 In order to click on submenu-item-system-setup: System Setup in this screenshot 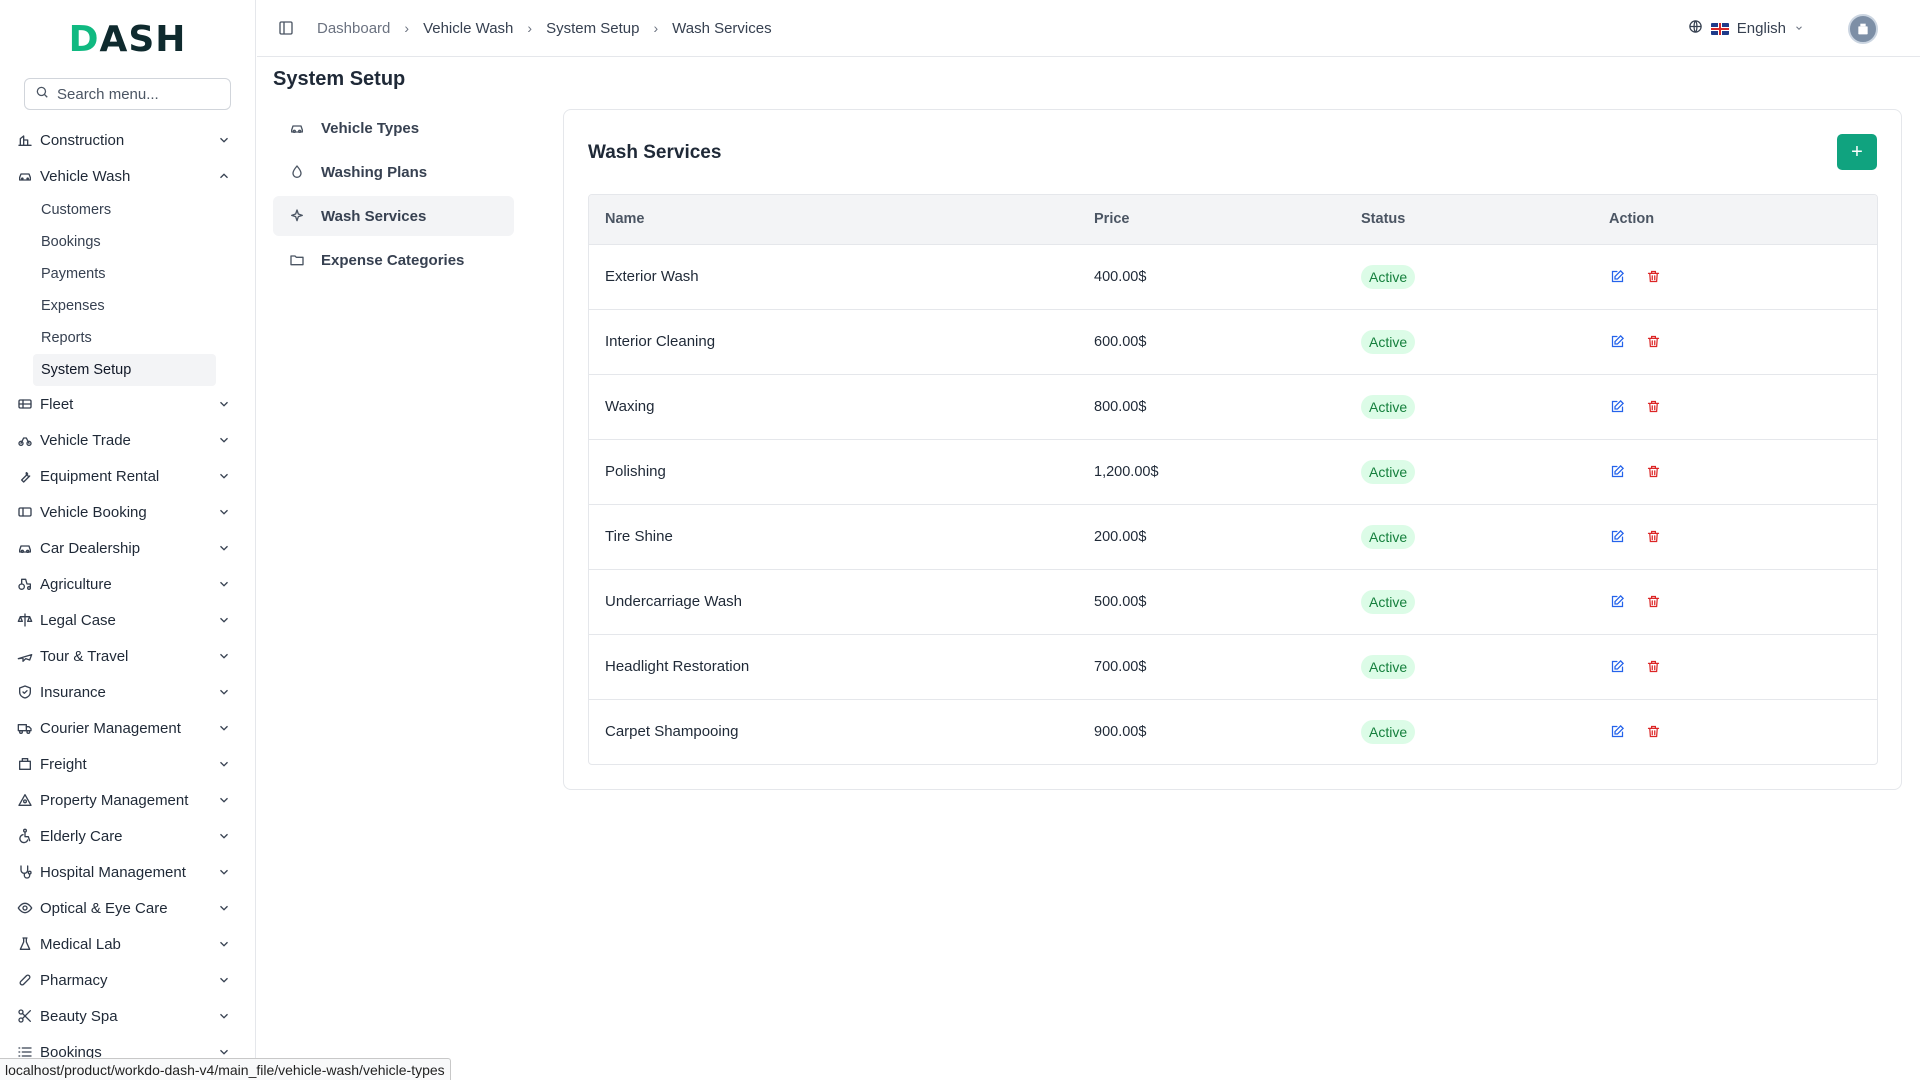, I will do `click(124, 370)`.